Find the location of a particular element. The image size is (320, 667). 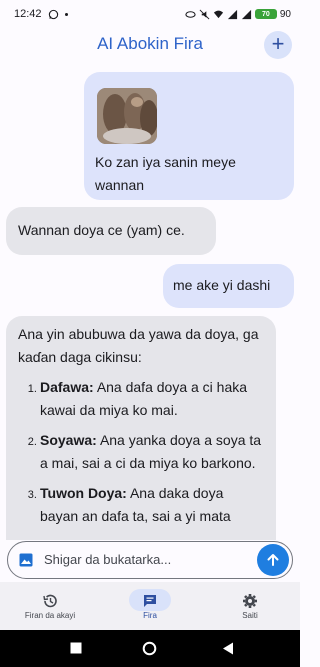

nav-history: Firan da akayi is located at coordinates (50, 606).